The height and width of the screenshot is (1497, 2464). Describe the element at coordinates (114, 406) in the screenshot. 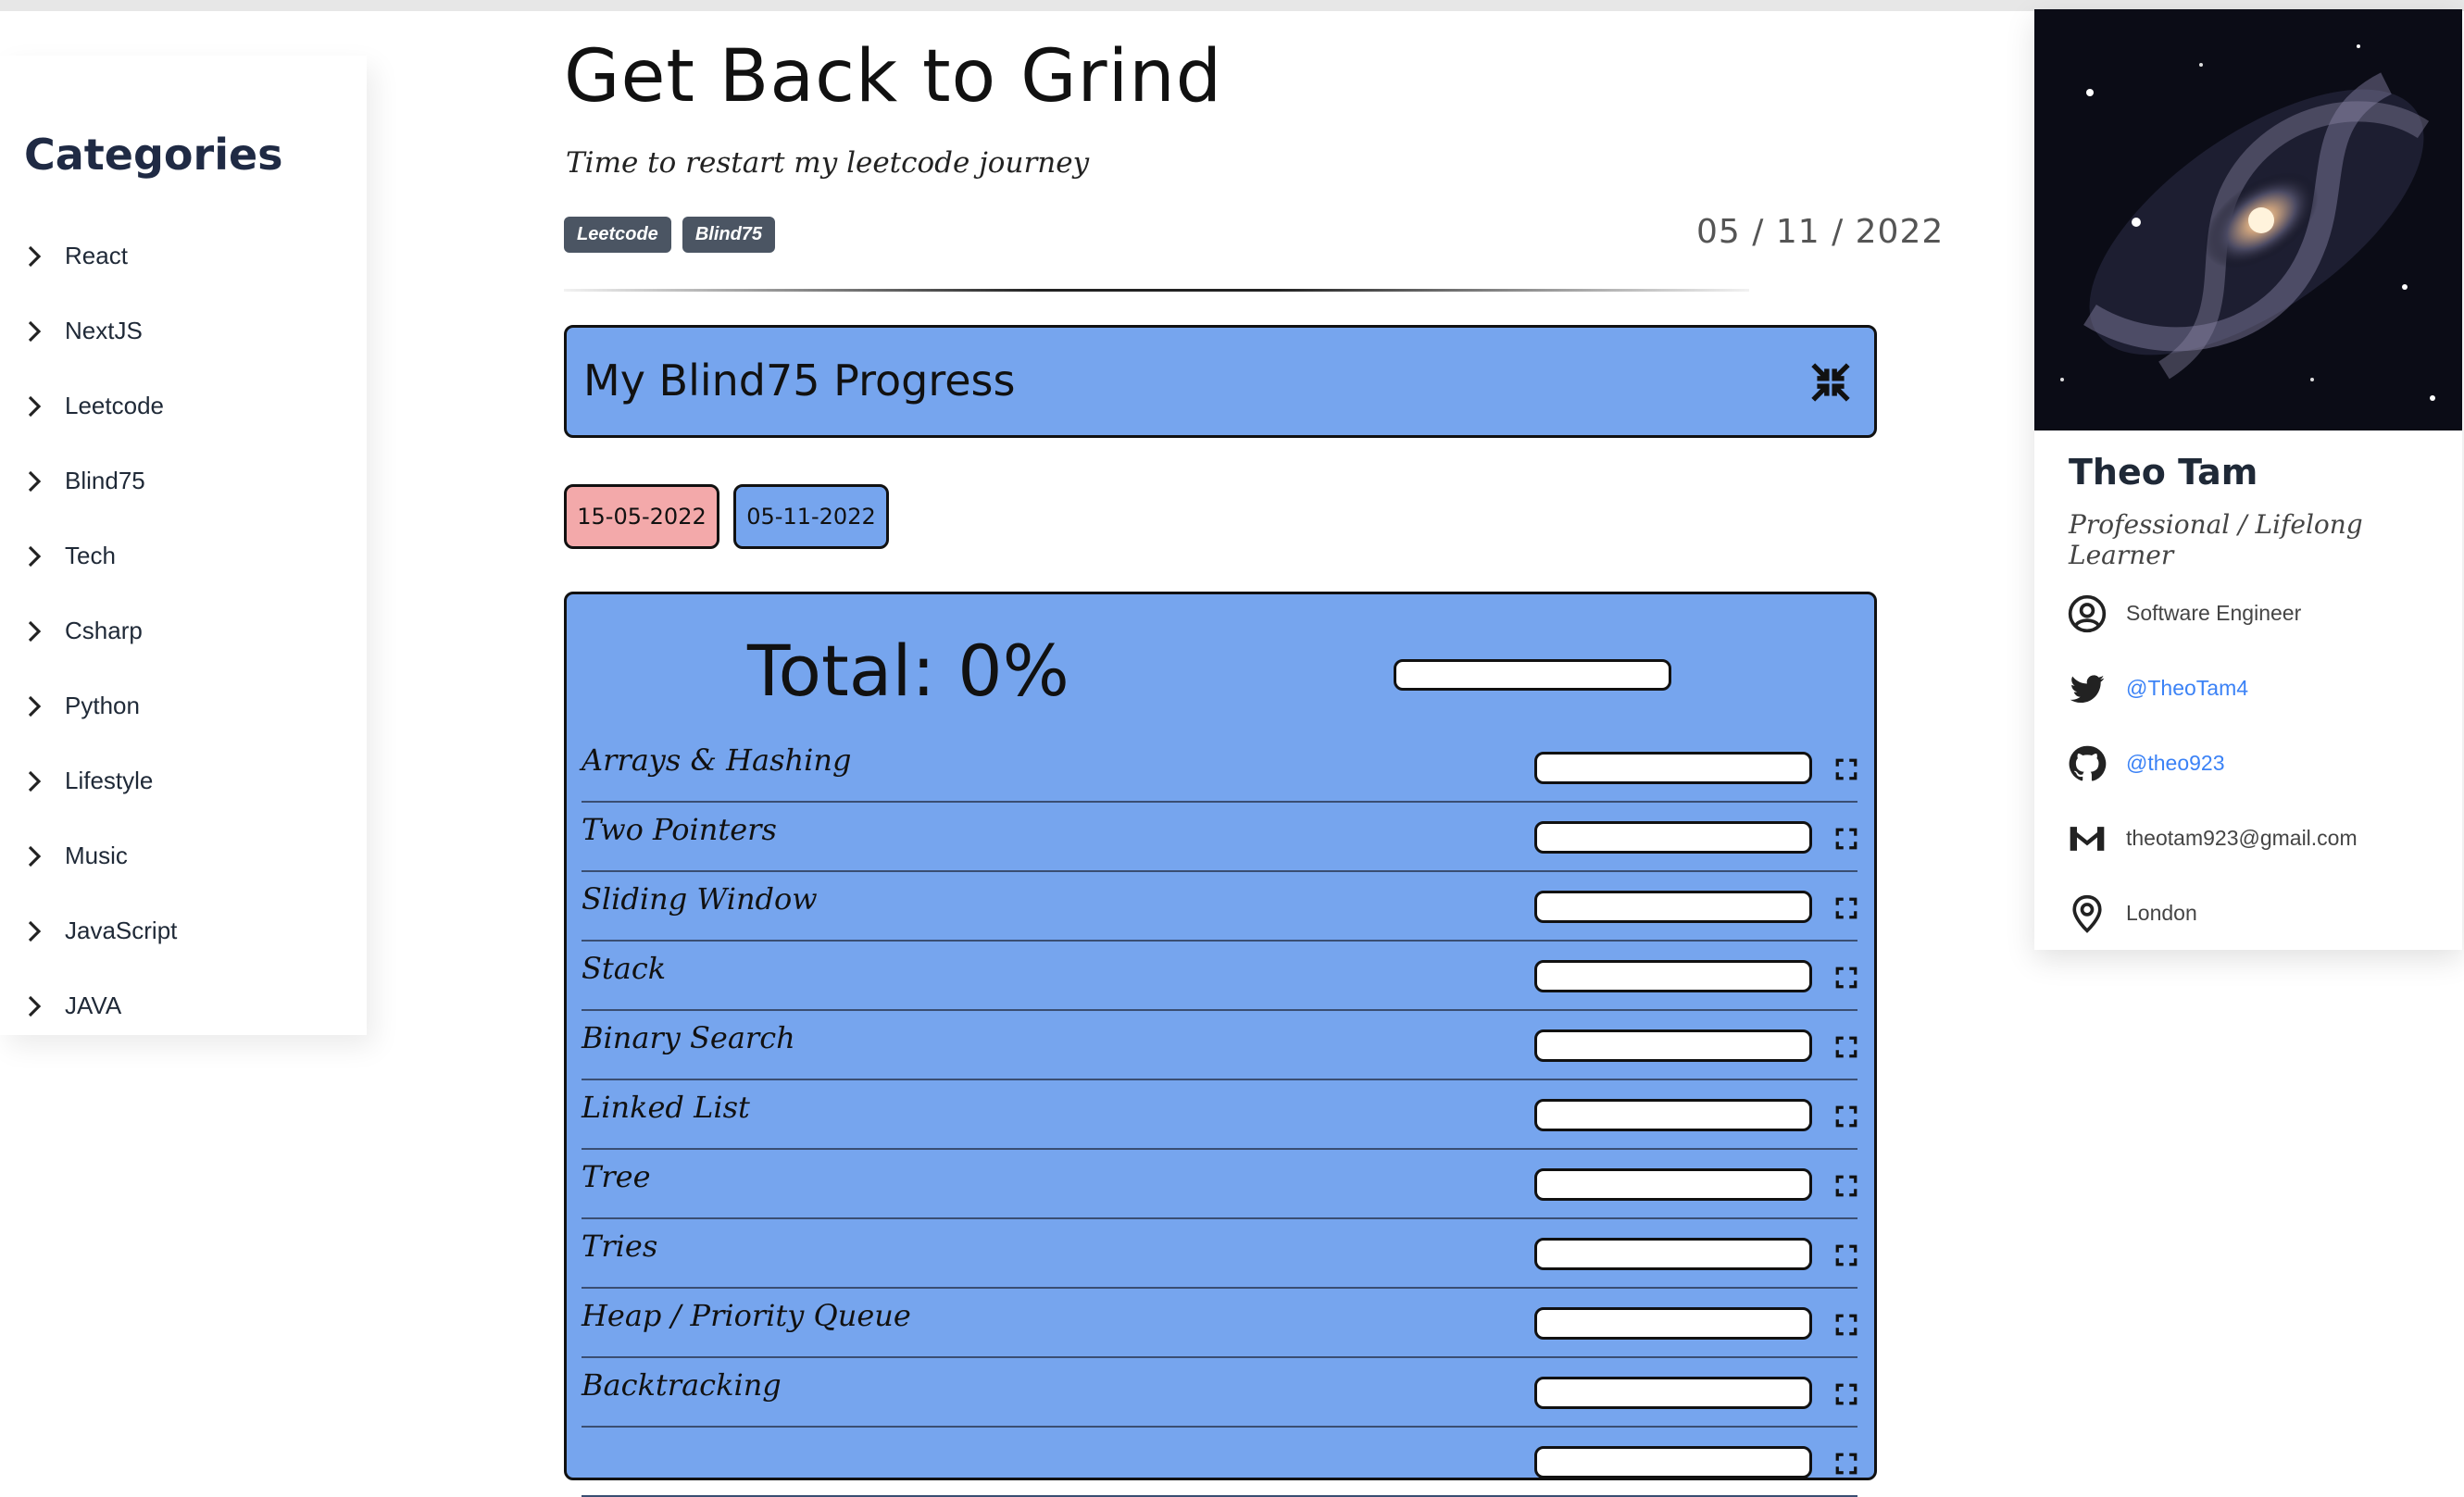

I see `category-label: Leetcode` at that location.